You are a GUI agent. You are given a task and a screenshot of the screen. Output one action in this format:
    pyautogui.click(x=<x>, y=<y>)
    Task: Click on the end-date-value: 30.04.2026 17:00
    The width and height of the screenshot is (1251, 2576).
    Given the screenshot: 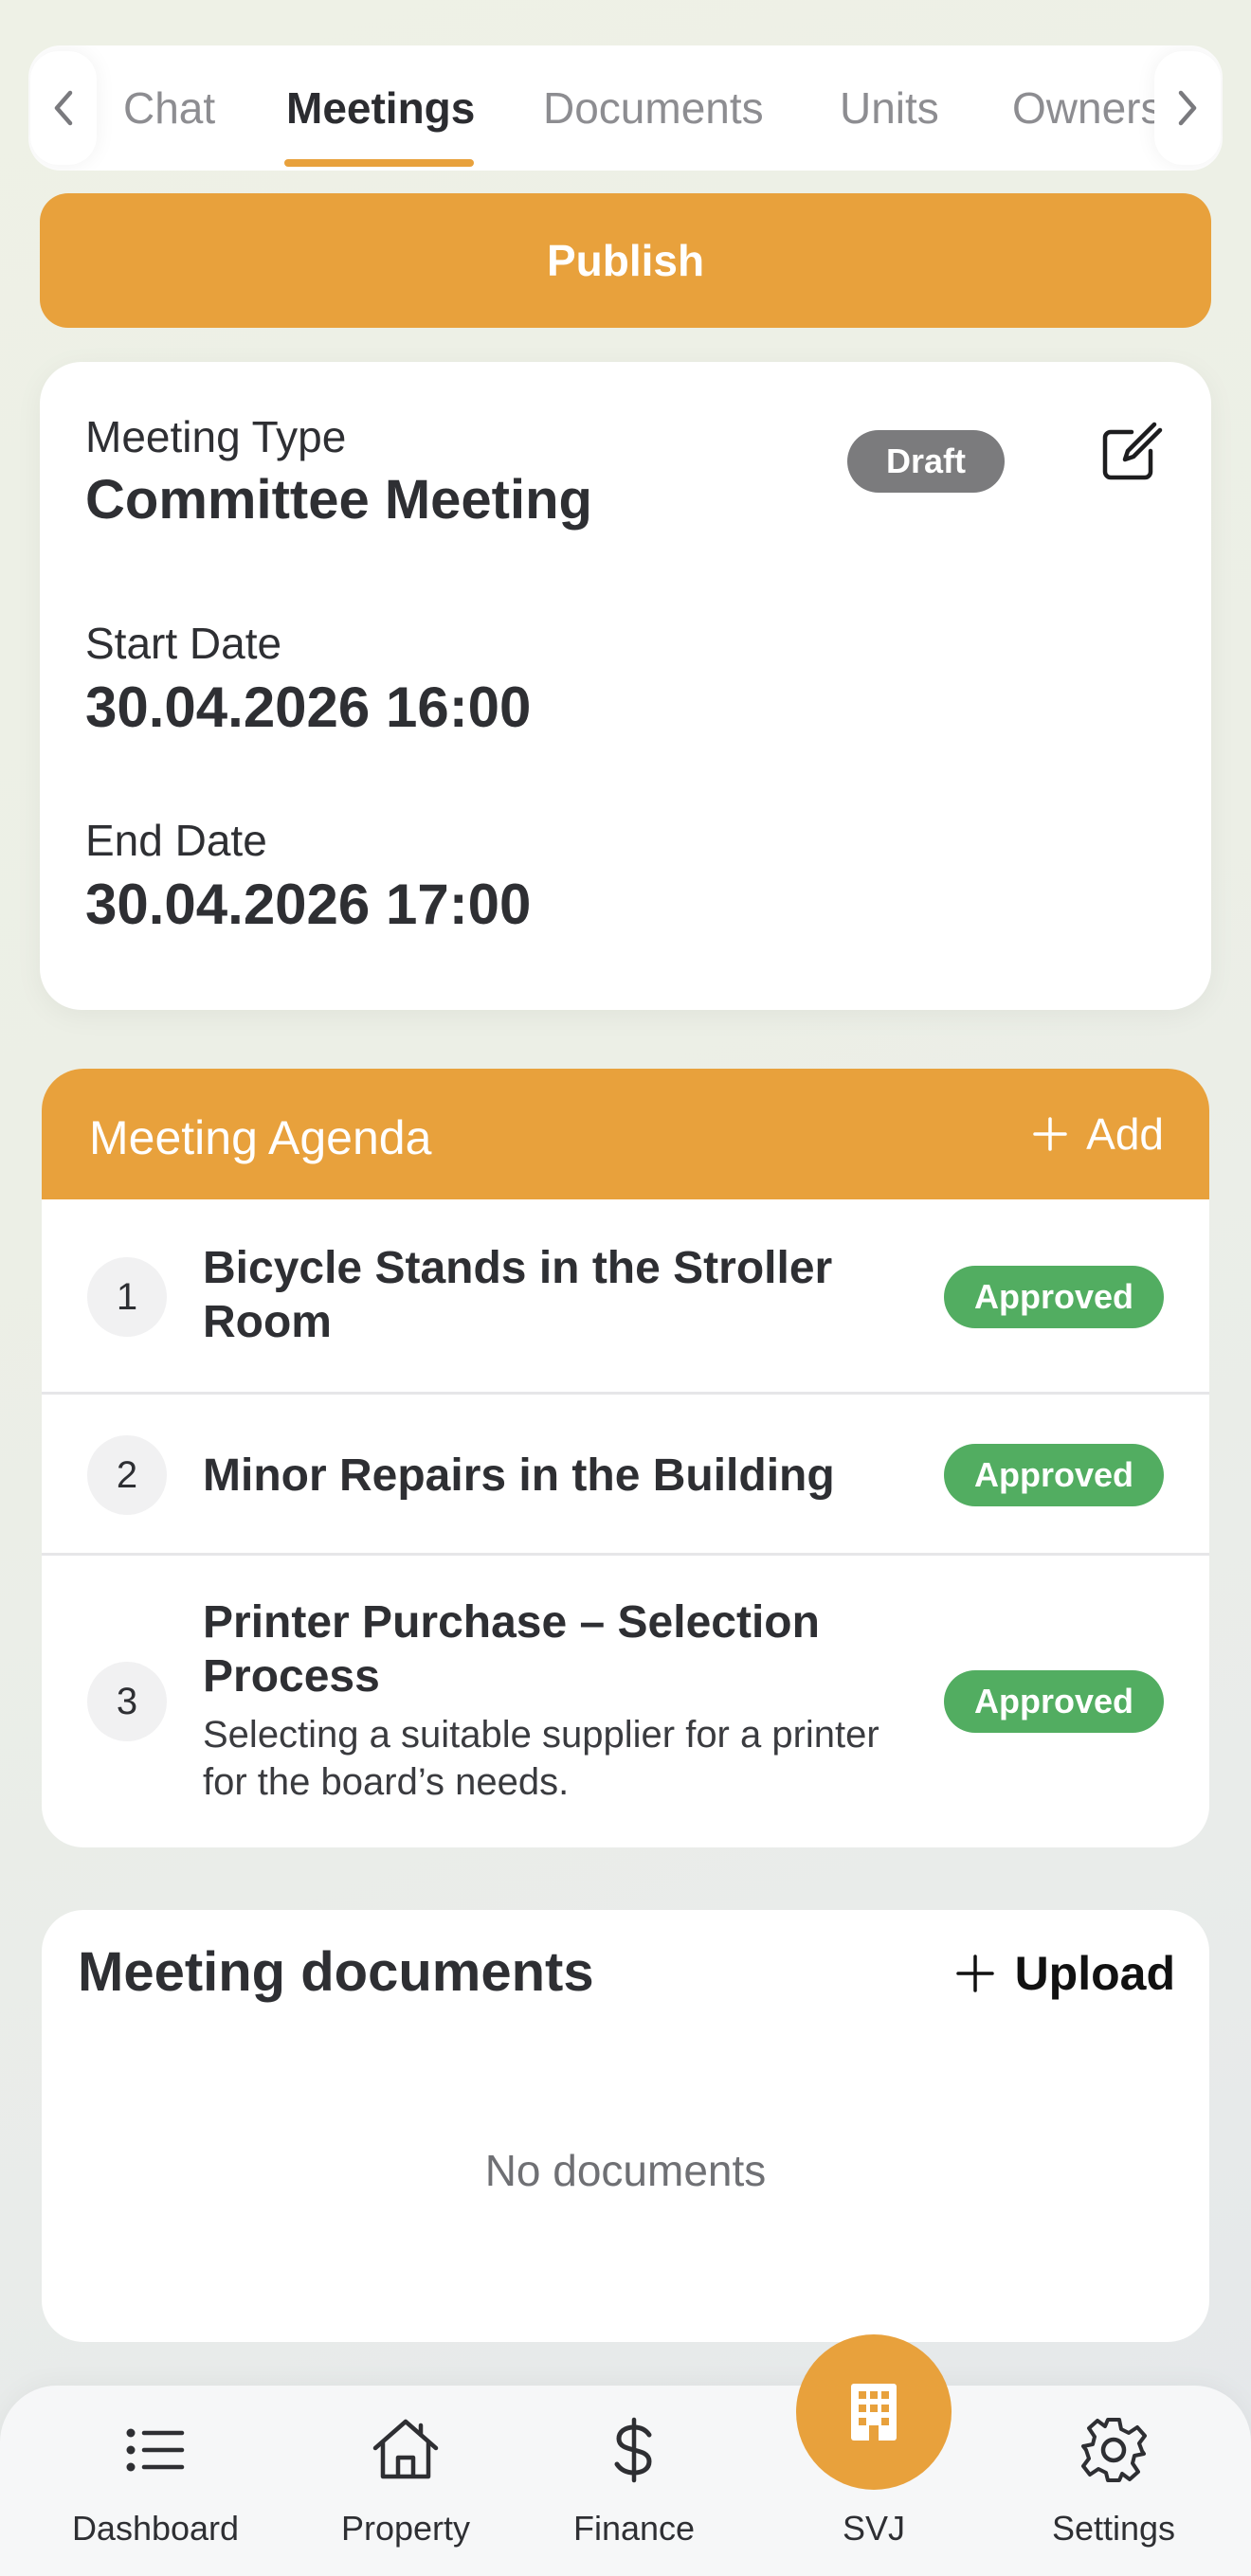 What is the action you would take?
    pyautogui.click(x=309, y=904)
    